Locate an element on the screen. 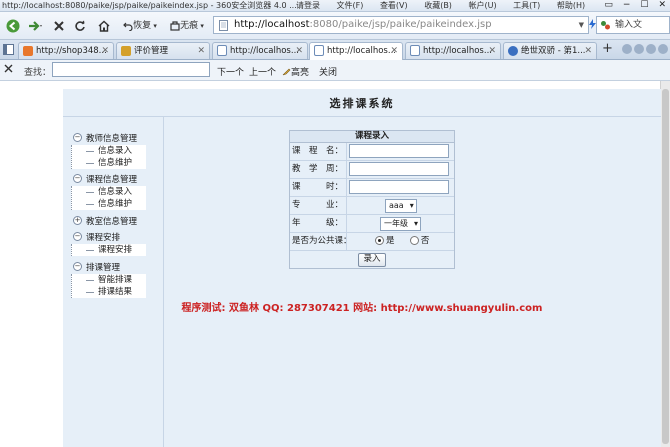  sidebar-item-course-maintain: 信息维护 is located at coordinates (109, 204).